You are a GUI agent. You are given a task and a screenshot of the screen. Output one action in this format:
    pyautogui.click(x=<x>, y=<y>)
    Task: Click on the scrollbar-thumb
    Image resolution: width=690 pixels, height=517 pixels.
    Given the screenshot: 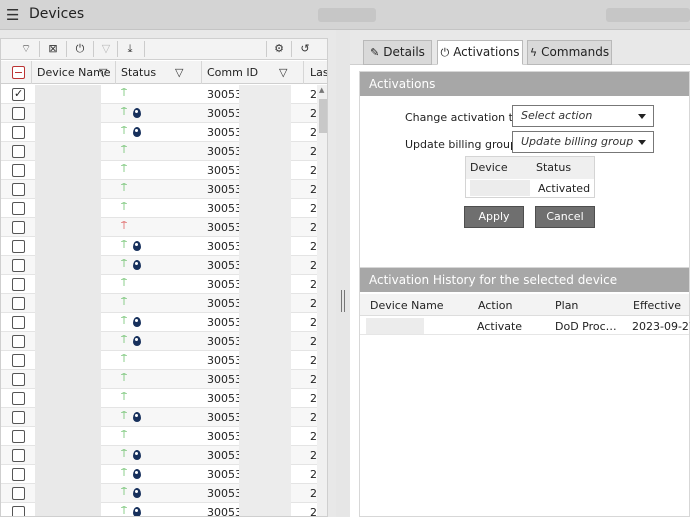 What is the action you would take?
    pyautogui.click(x=323, y=116)
    